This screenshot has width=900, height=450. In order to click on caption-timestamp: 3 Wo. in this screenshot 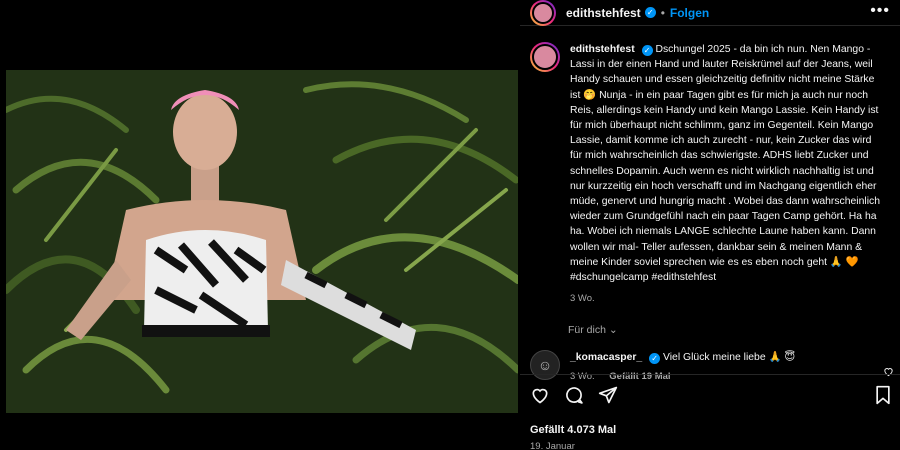, I will do `click(725, 298)`.